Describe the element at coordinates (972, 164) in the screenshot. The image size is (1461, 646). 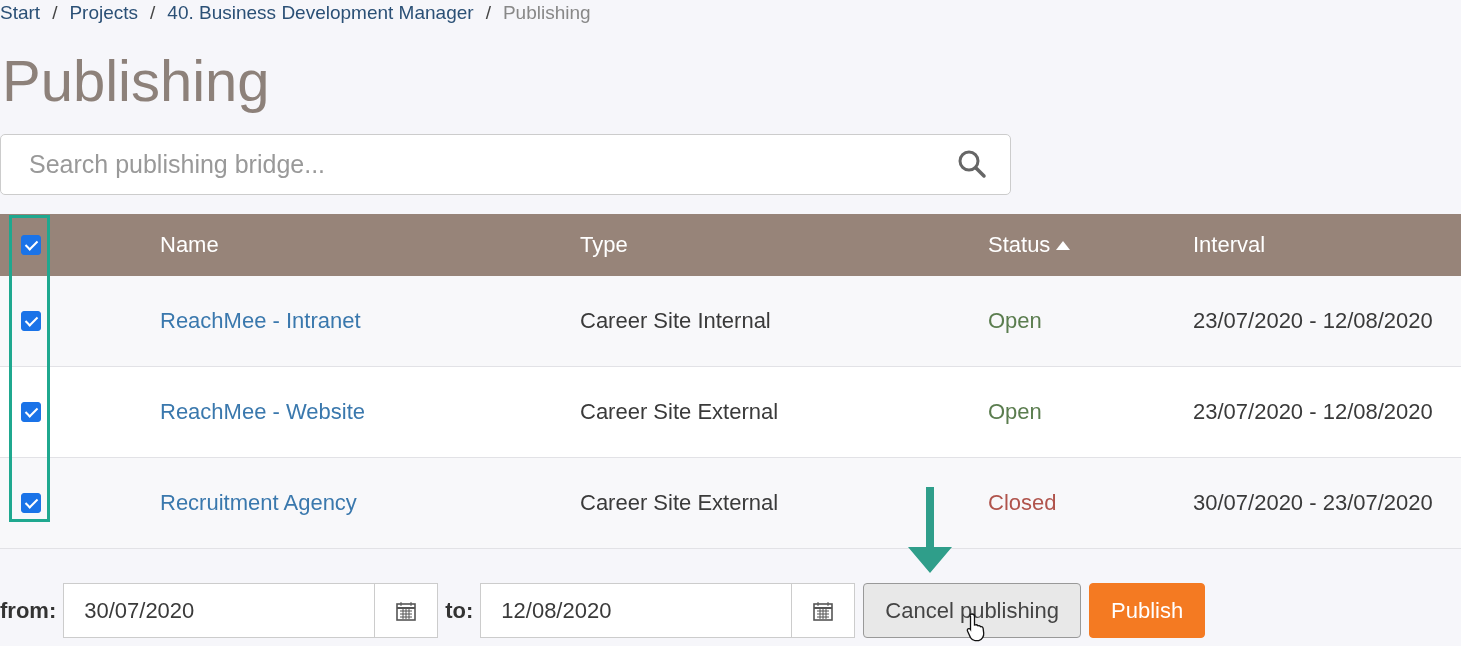
I see `search-icon` at that location.